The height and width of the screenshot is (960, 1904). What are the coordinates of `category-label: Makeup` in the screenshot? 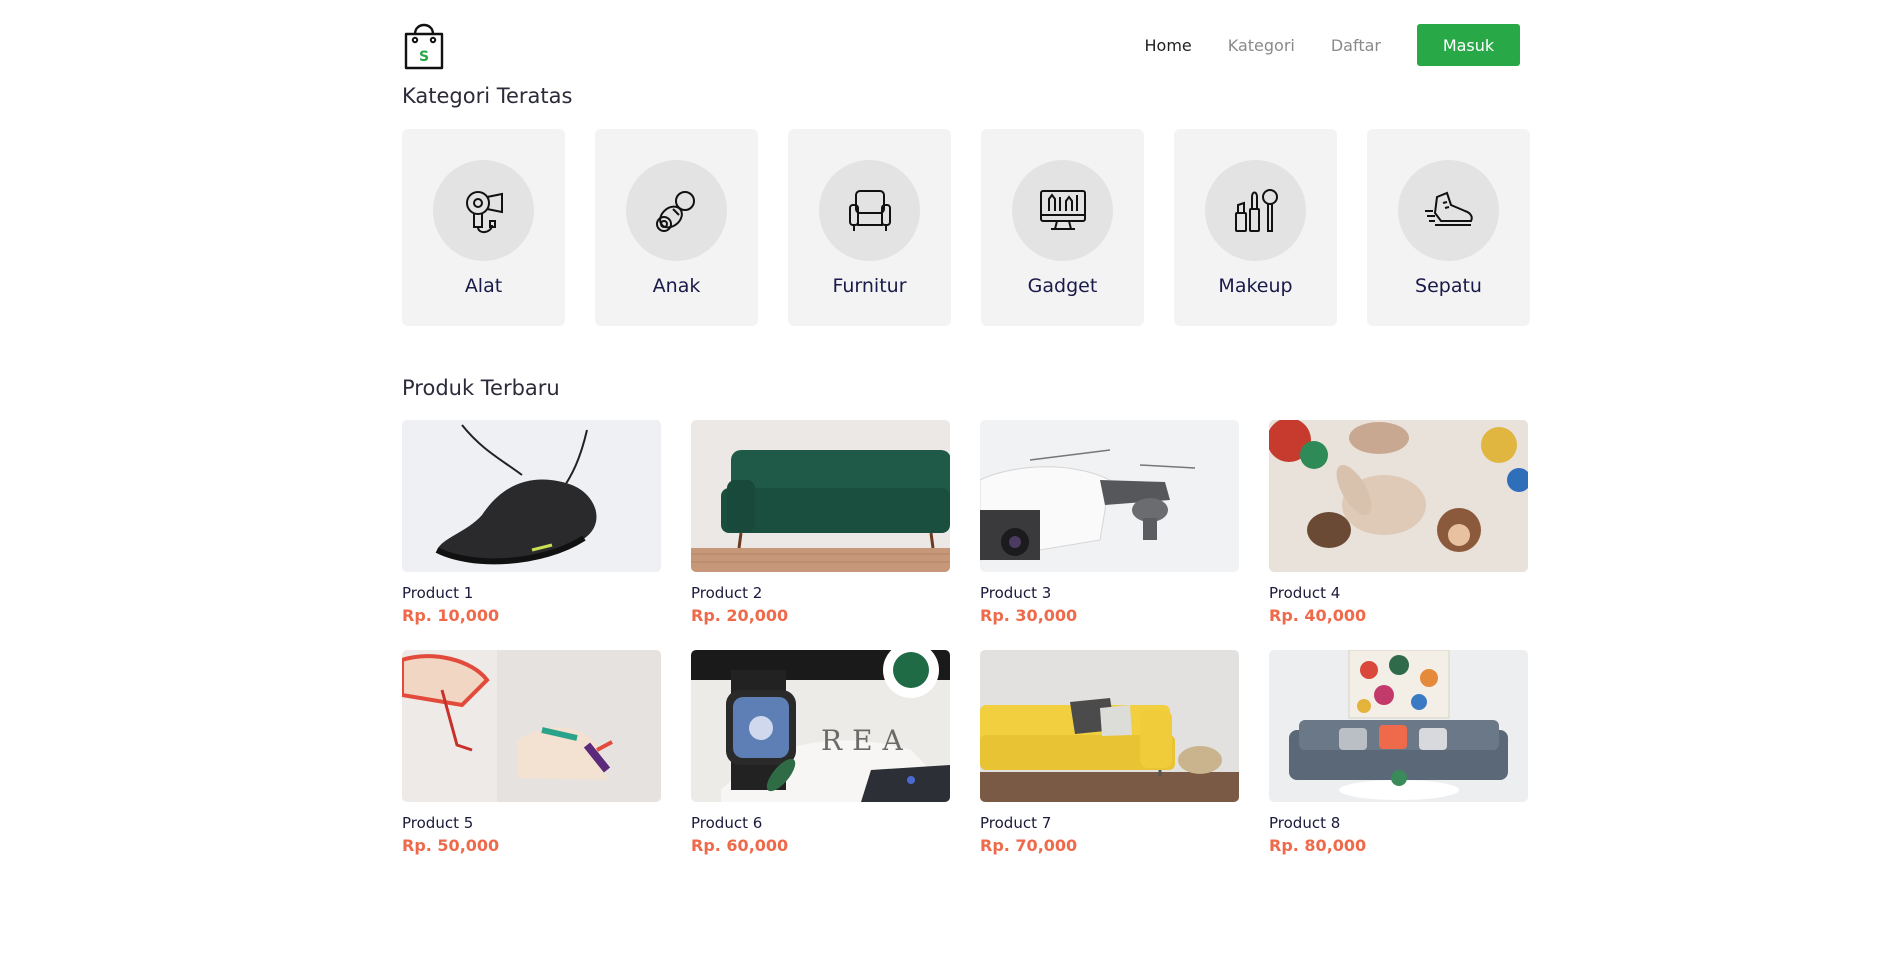 It's located at (1255, 286).